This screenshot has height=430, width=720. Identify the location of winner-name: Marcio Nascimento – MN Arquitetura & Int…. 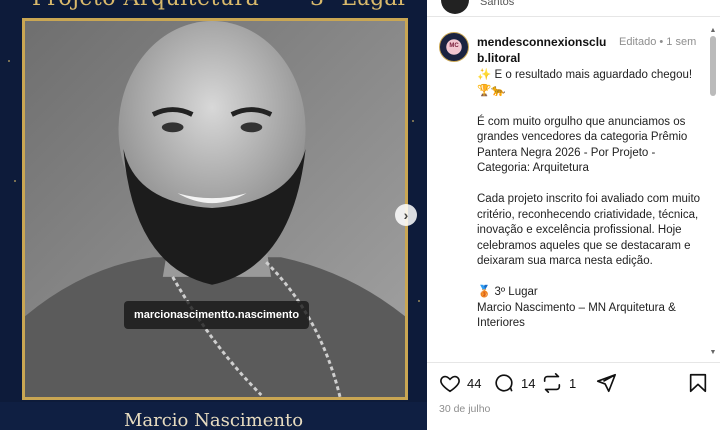
(576, 315).